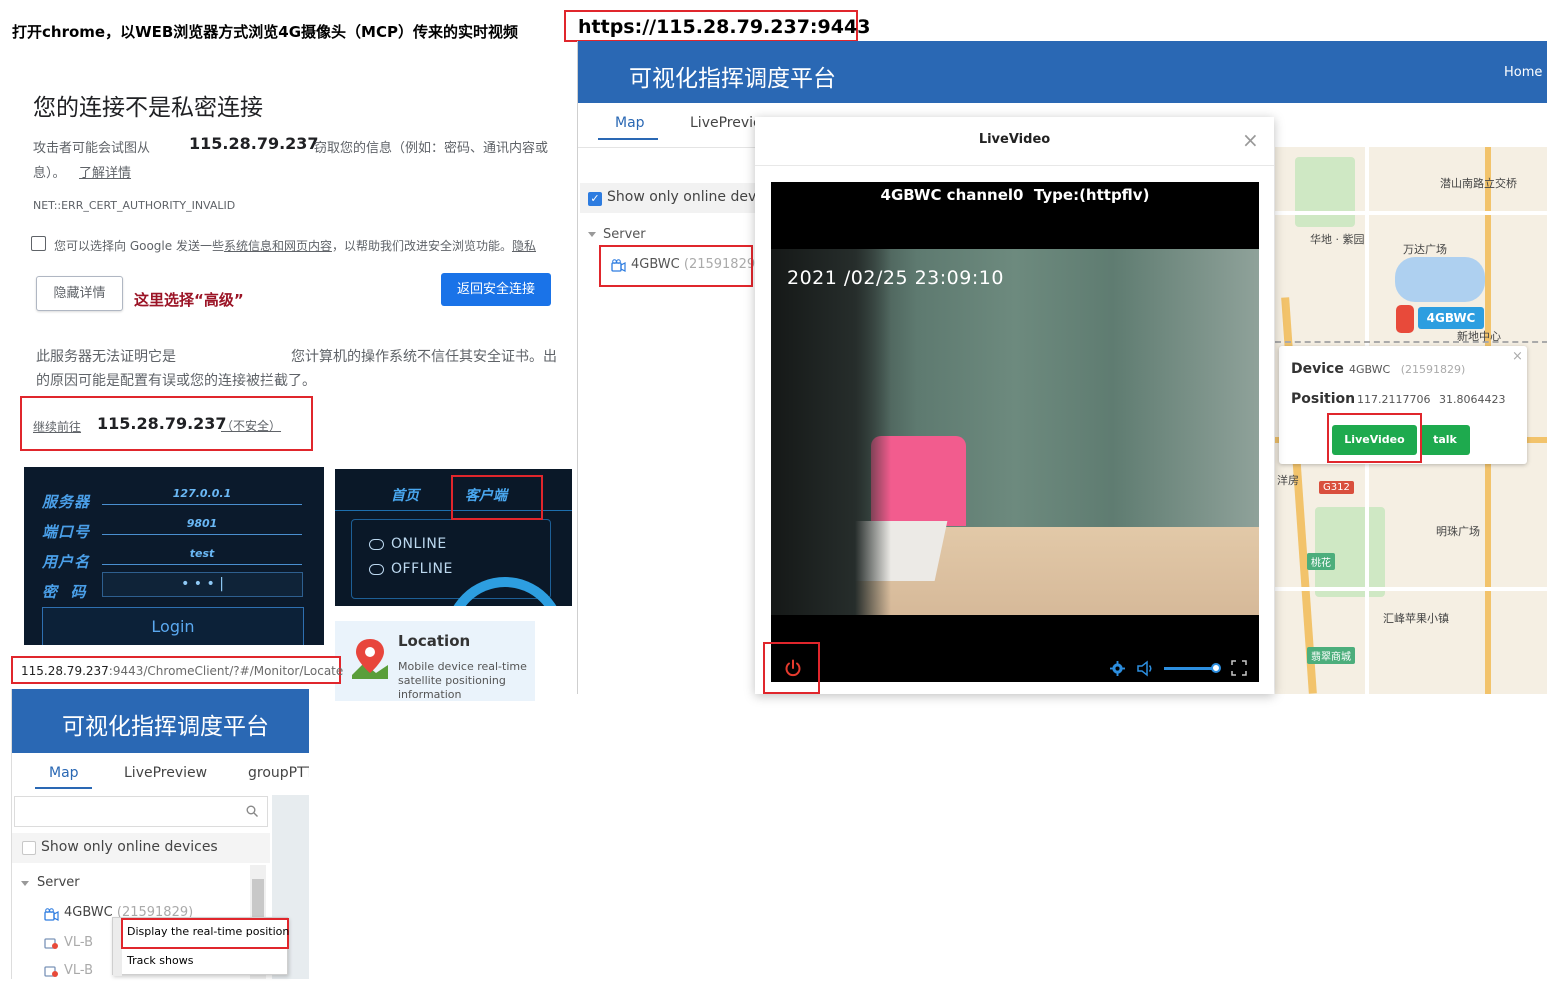  I want to click on video-frame: 2021 /02/25 23:09:10, so click(1015, 432).